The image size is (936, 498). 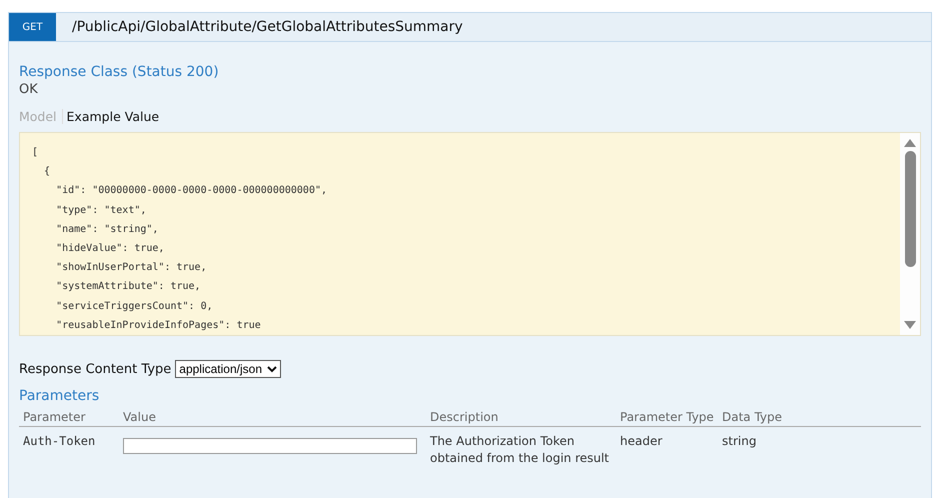 I want to click on method-badge: GET, so click(x=32, y=27).